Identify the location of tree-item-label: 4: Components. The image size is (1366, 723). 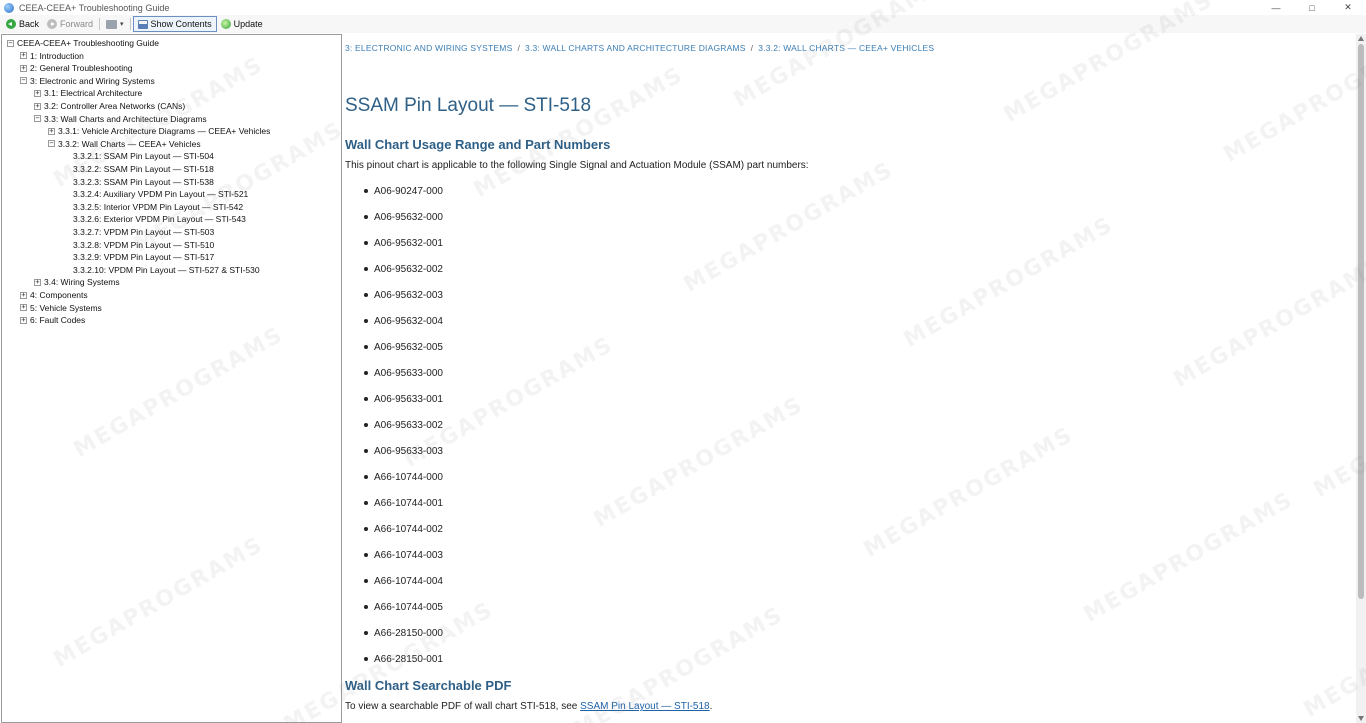
(59, 295).